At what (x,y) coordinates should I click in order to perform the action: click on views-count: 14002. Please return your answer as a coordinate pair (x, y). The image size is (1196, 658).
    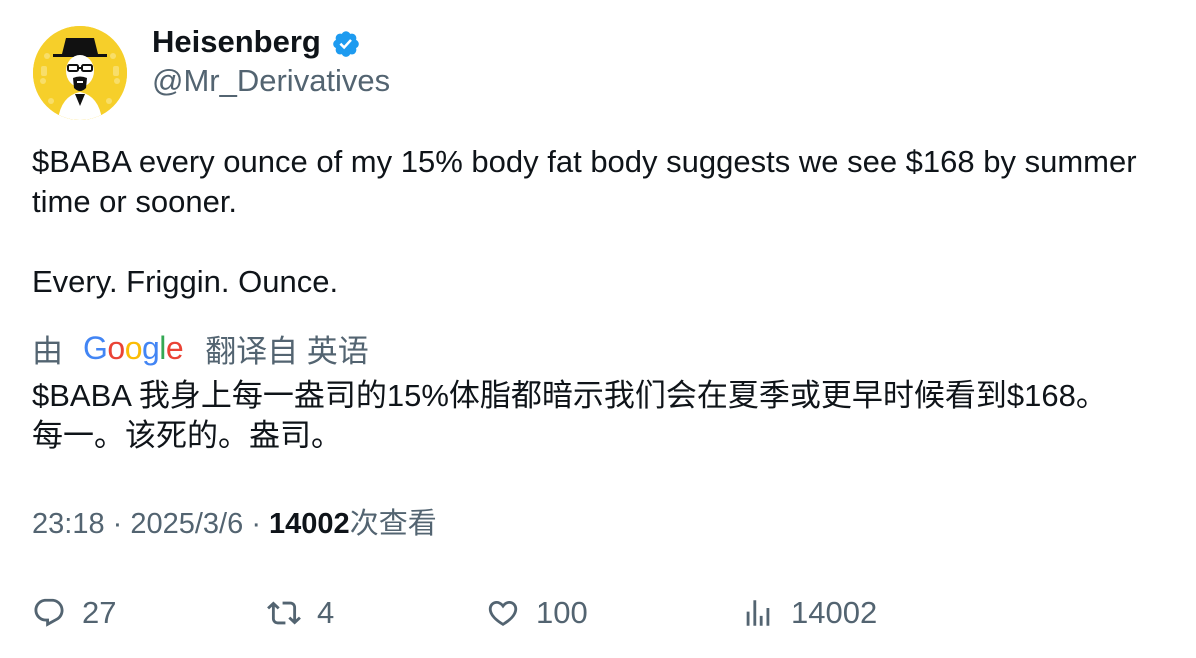
    Looking at the image, I should click on (309, 524).